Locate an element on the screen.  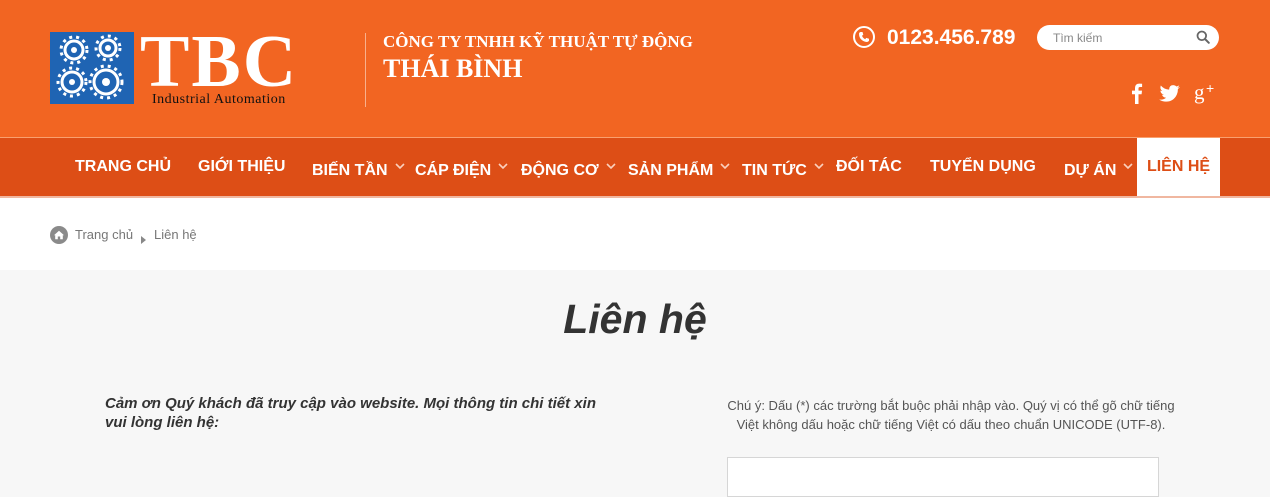
nav-item-trang-chu: TRANG CHỦ is located at coordinates (123, 167).